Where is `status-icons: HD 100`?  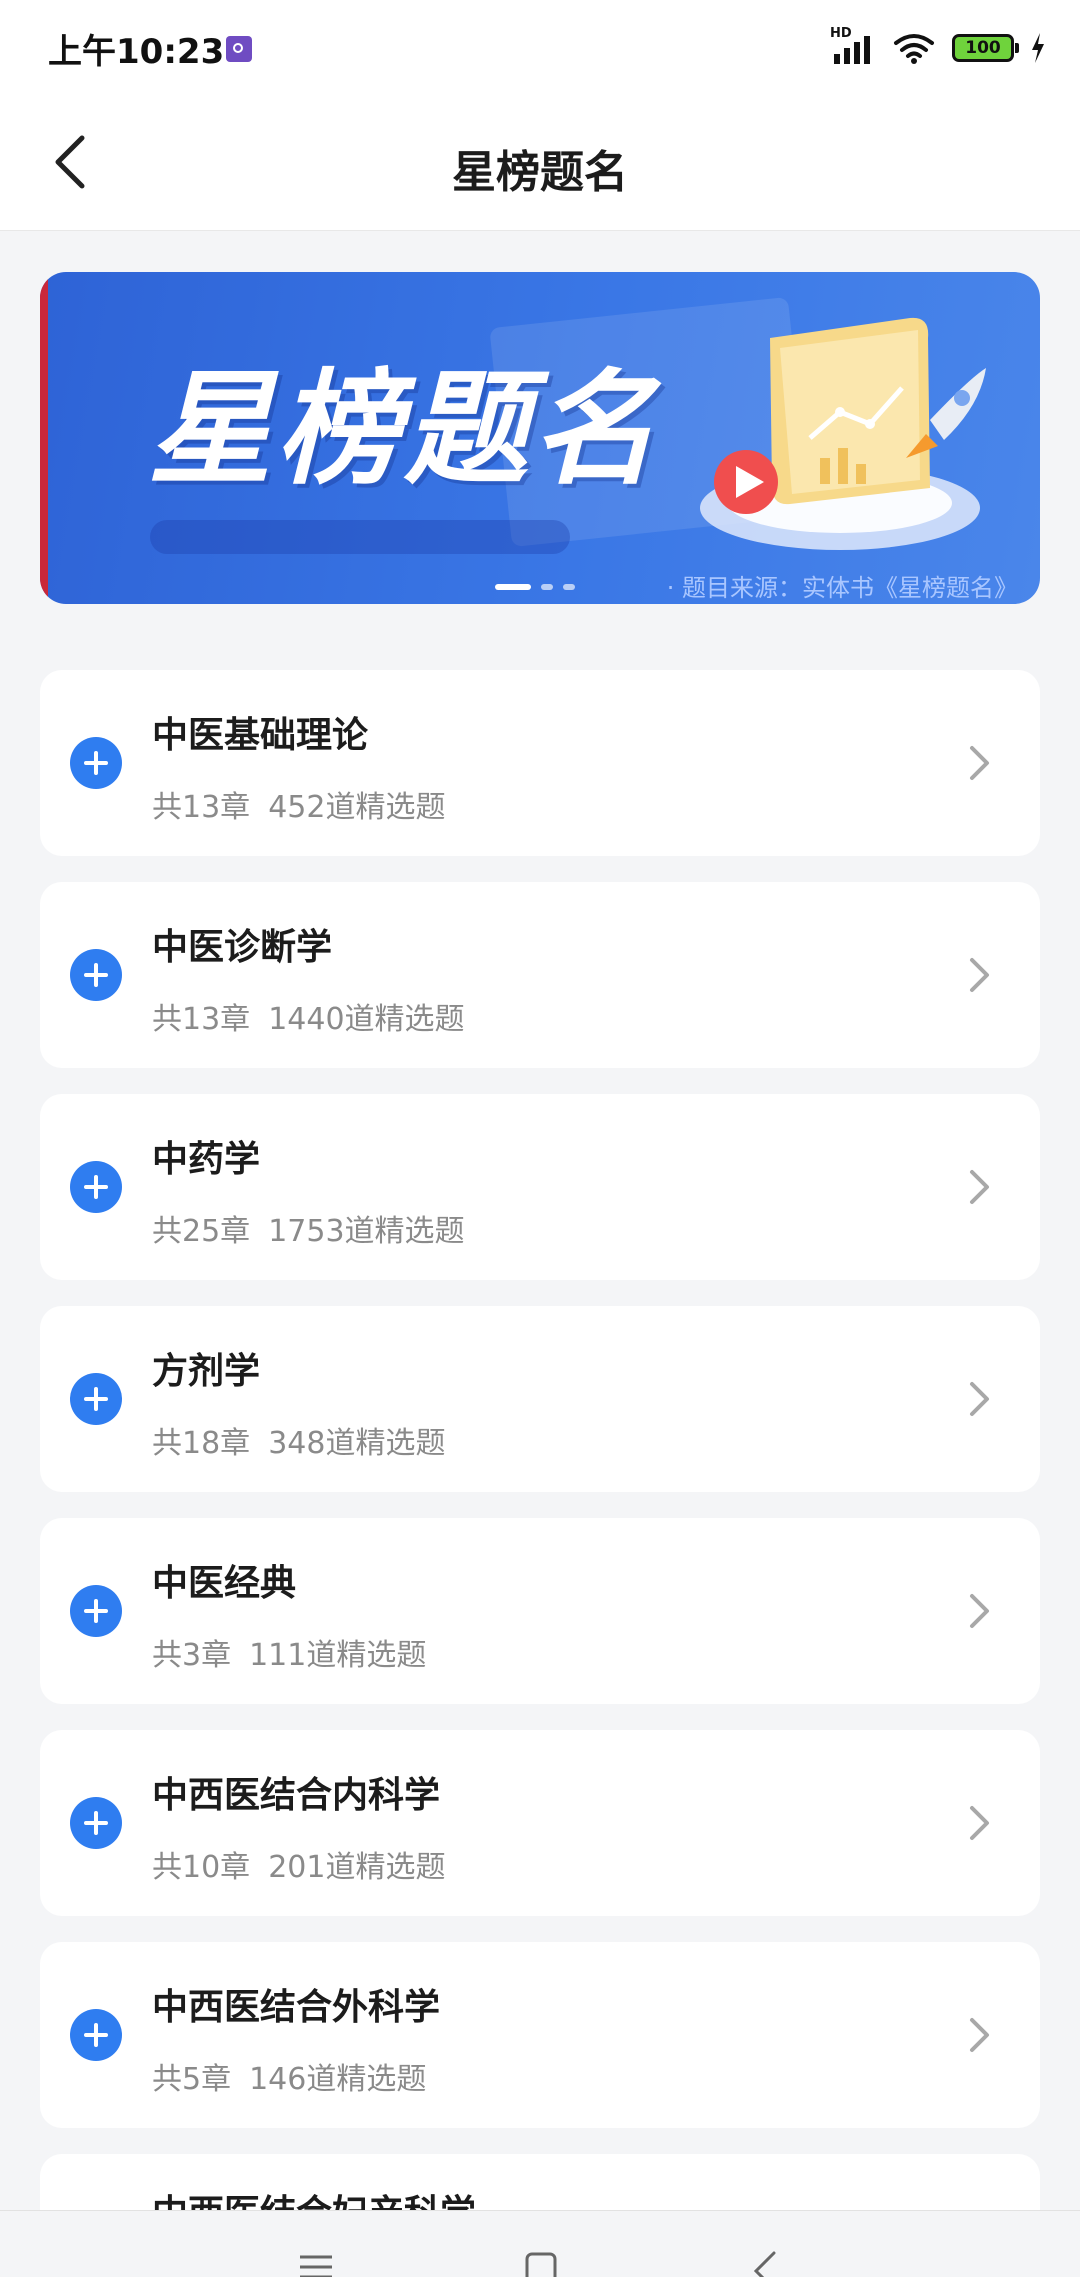
status-icons: HD 100 is located at coordinates (938, 48).